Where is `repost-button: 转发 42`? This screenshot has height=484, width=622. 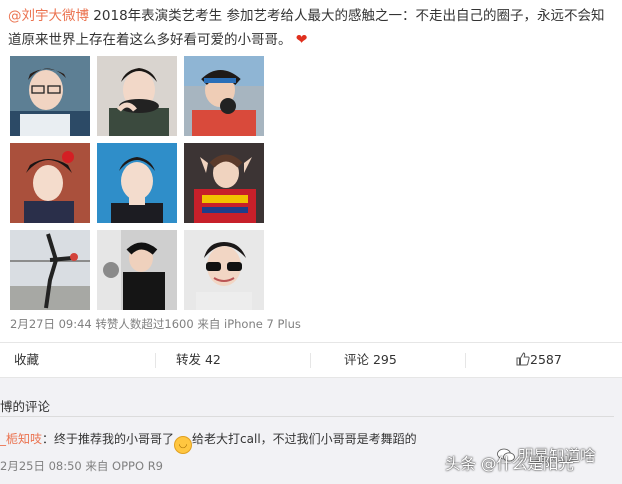 repost-button: 转发 42 is located at coordinates (198, 360).